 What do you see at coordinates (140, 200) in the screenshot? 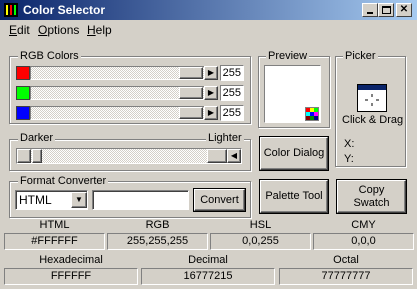
I see `format-input` at bounding box center [140, 200].